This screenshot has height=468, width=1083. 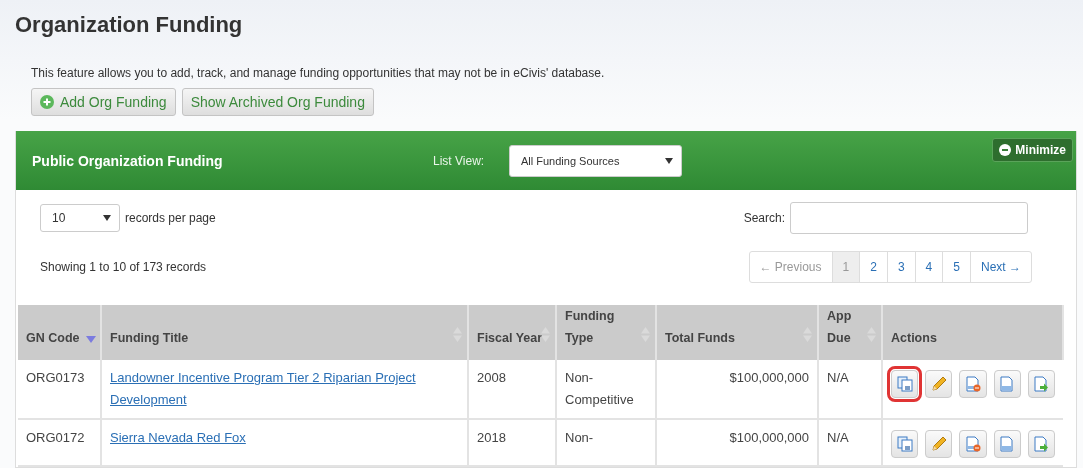 I want to click on show-archived-button: Show Archived Org Funding, so click(x=277, y=102).